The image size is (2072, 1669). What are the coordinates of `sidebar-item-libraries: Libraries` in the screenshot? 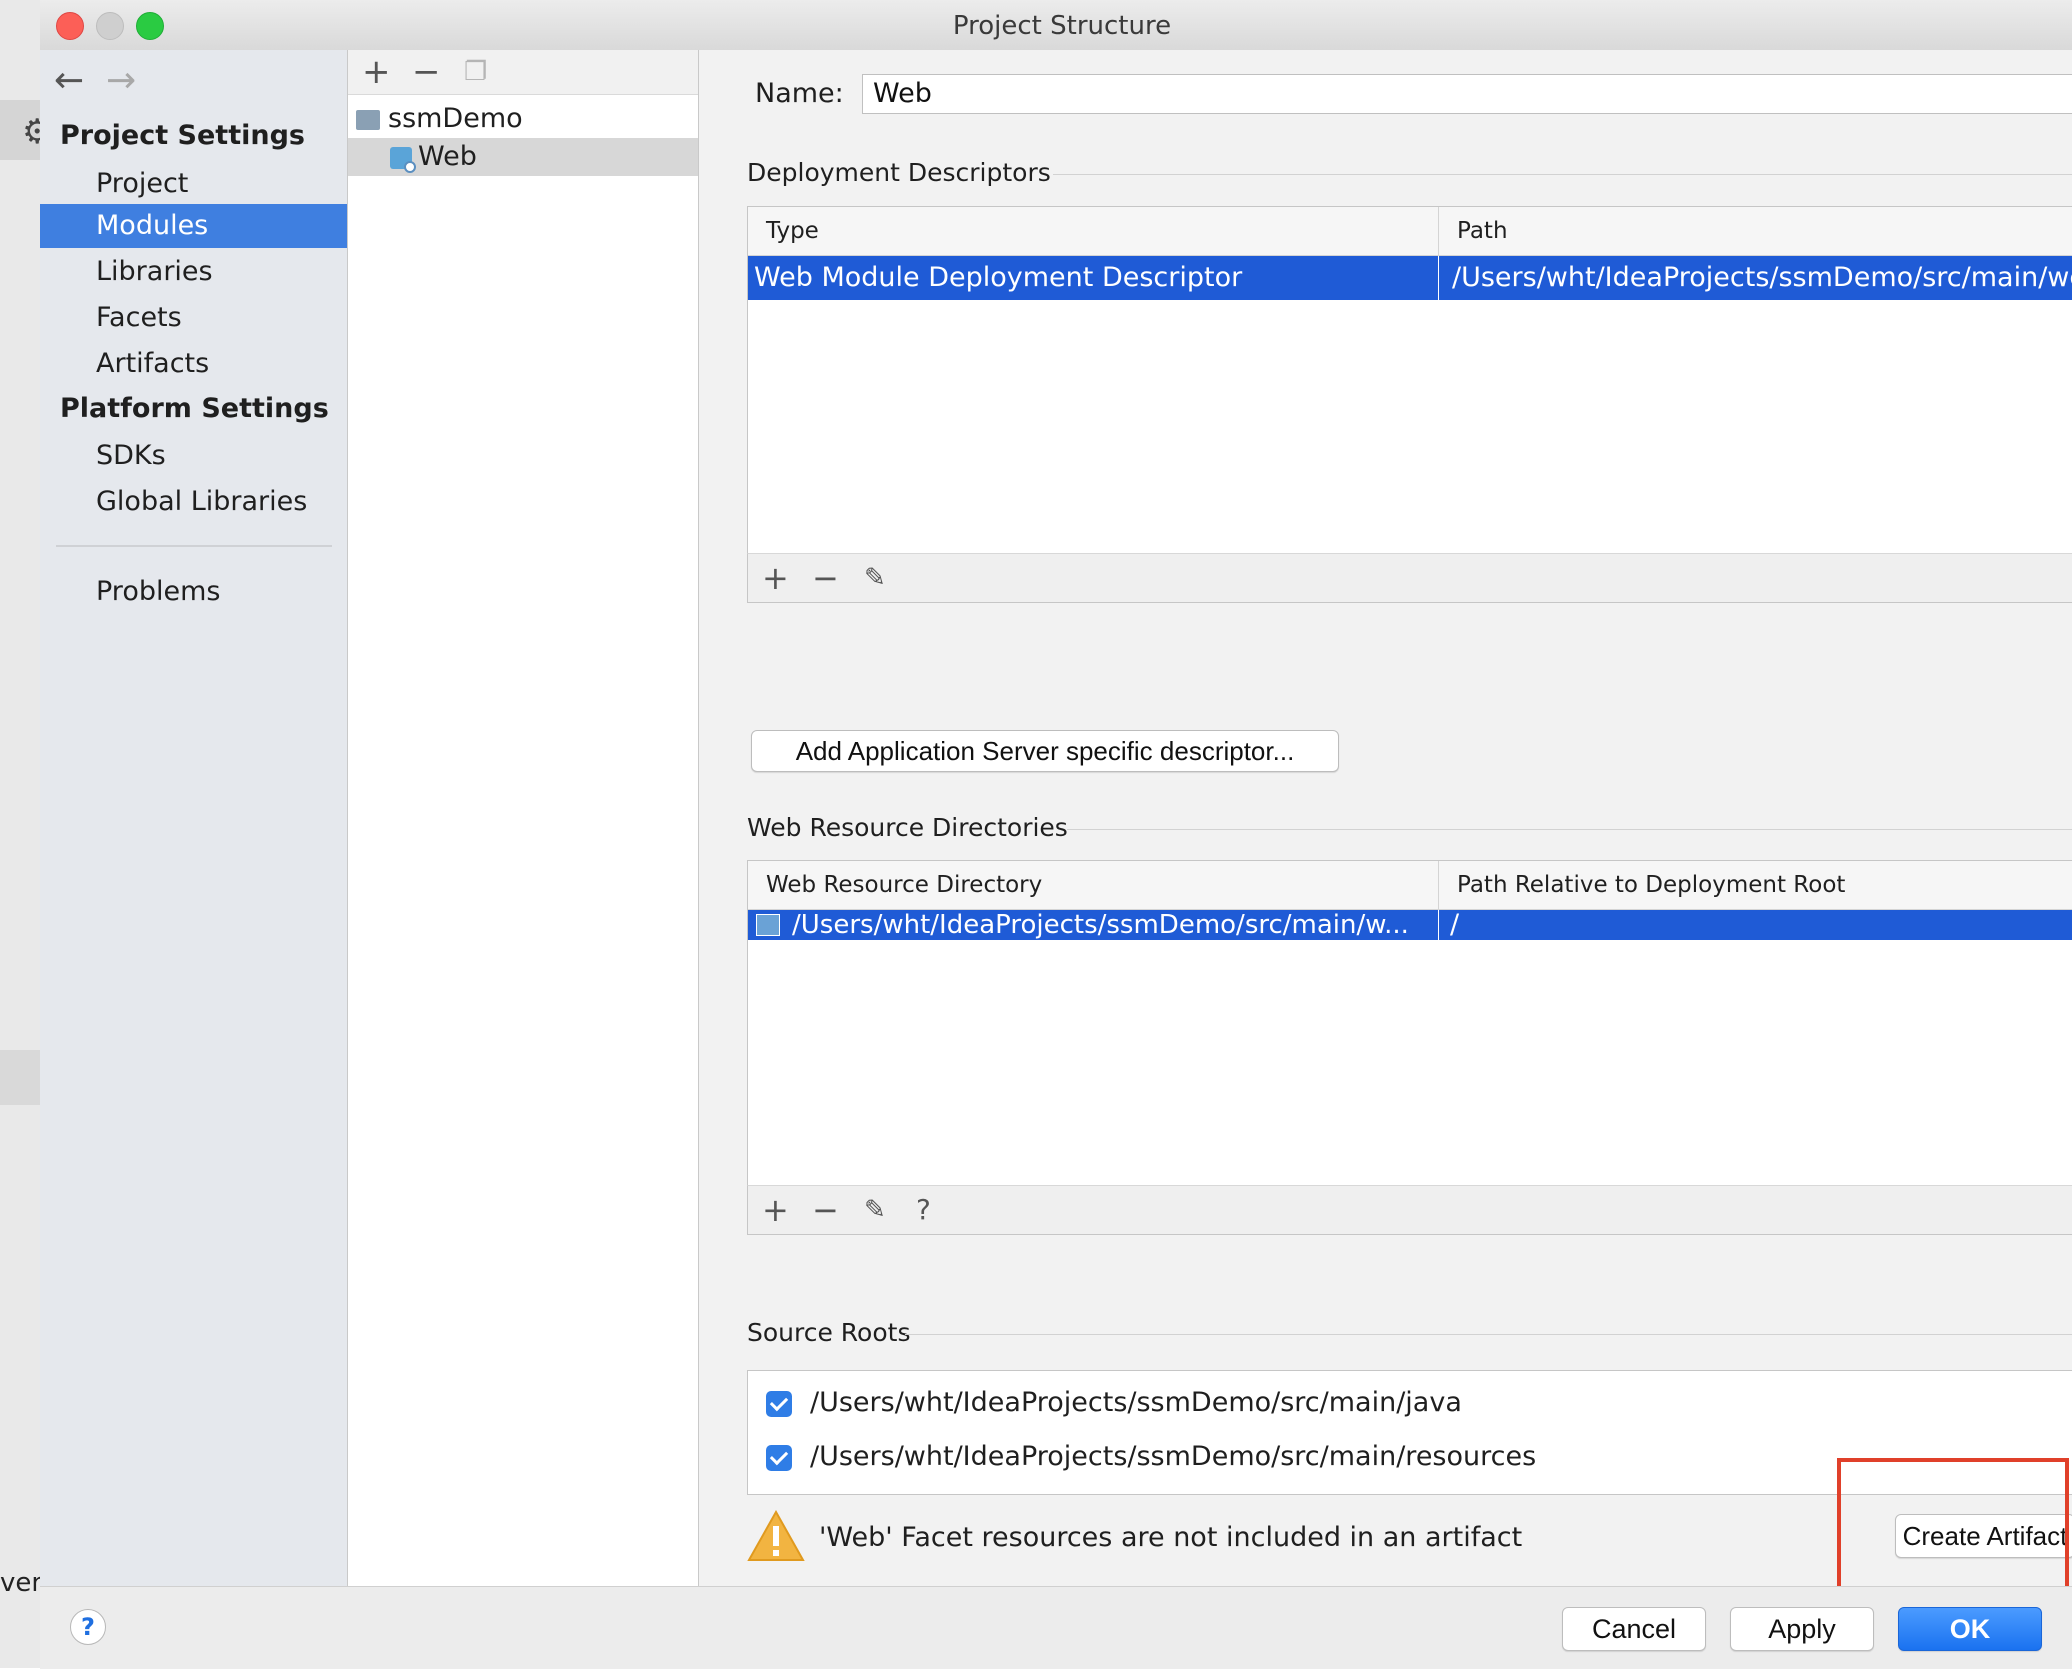 It's located at (193, 272).